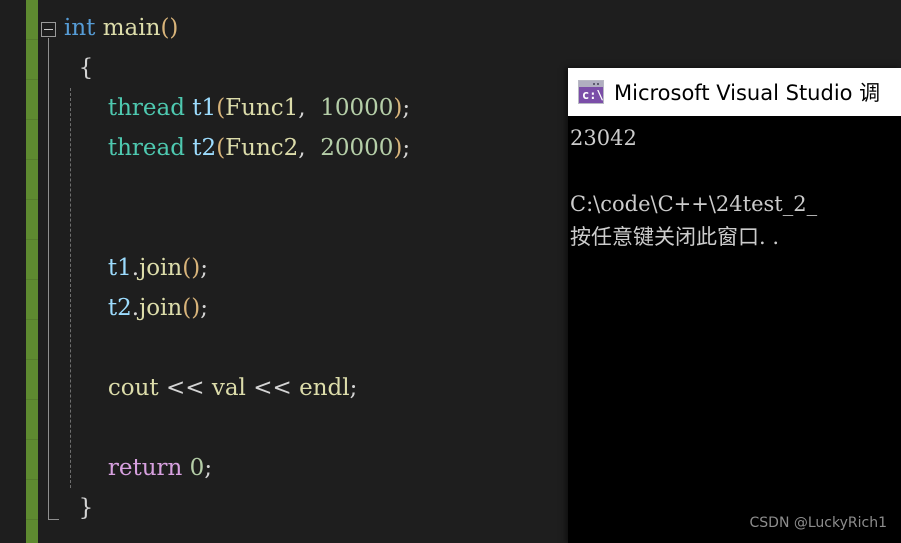 This screenshot has width=901, height=543. Describe the element at coordinates (675, 237) in the screenshot. I see `console-output-line: 按任意键关闭此窗口. .` at that location.